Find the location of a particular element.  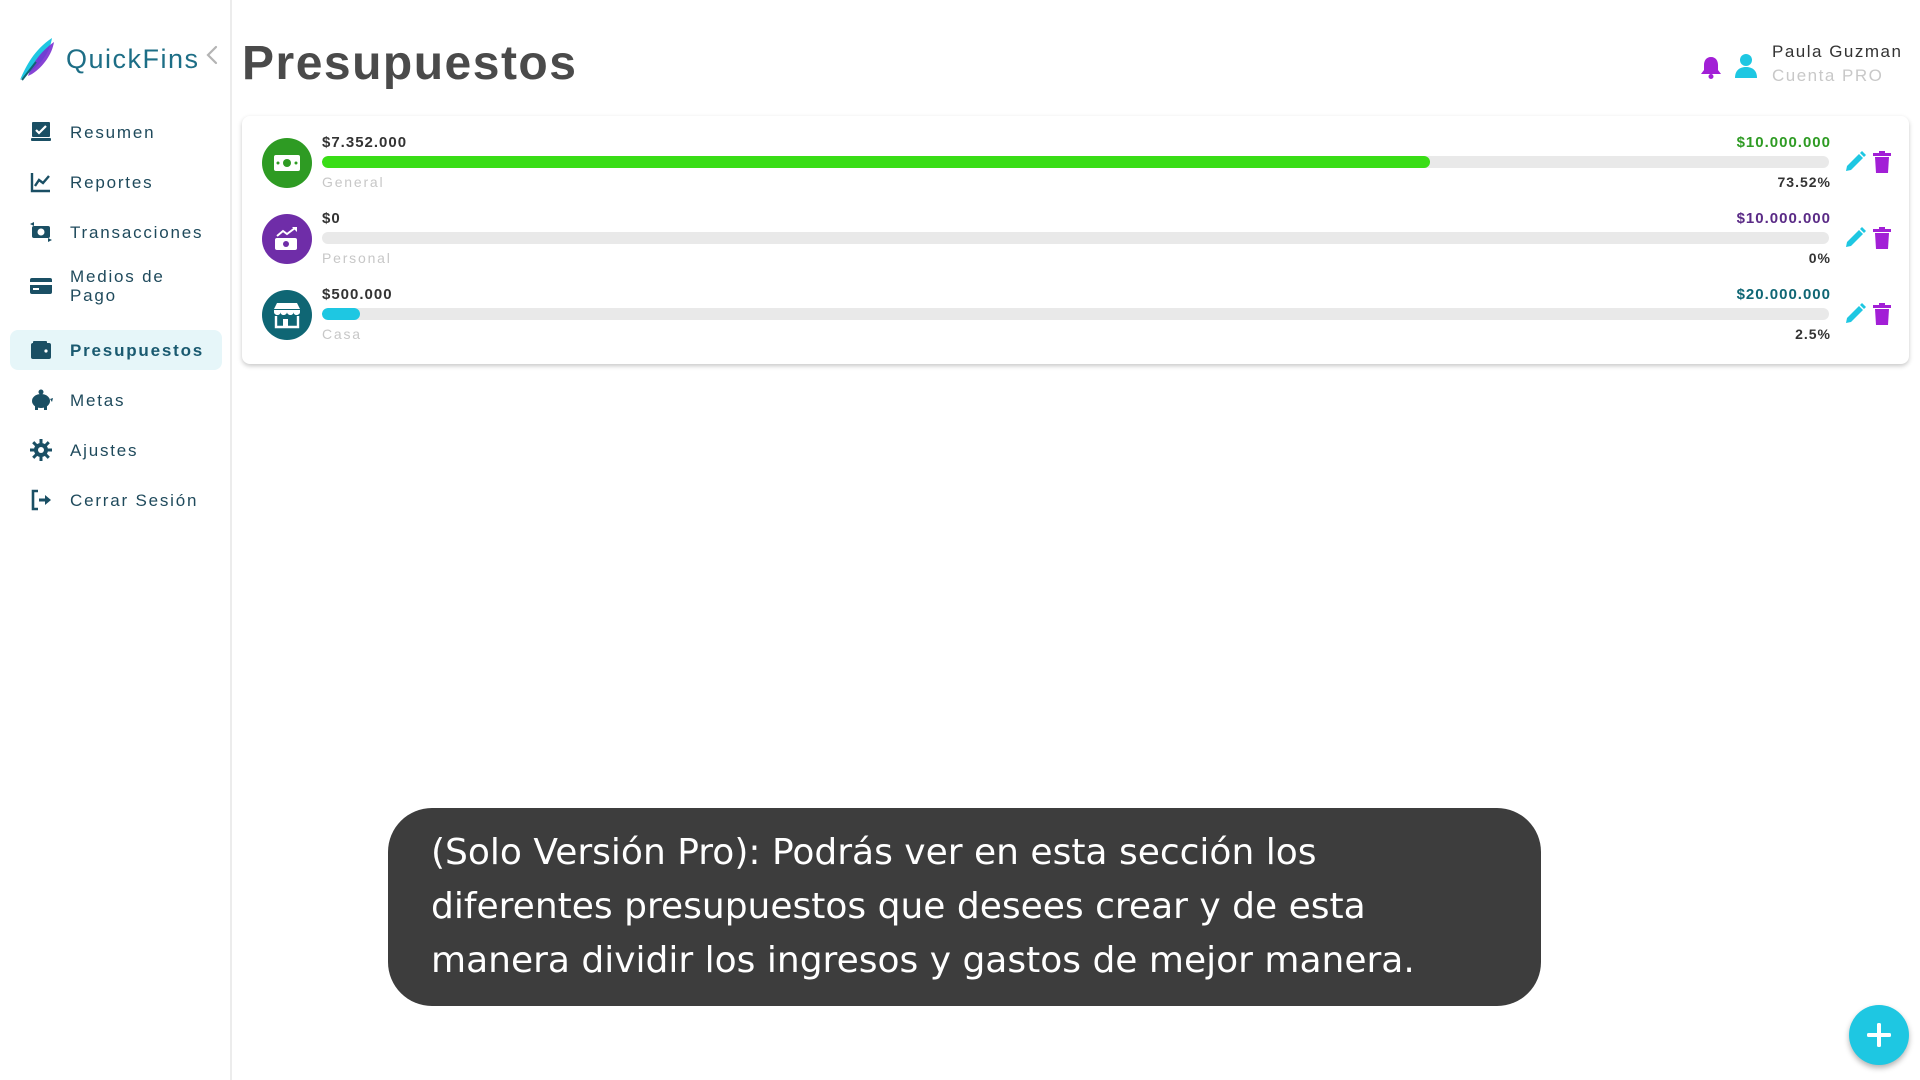

sidebar-item-metas: Metas is located at coordinates (116, 400).